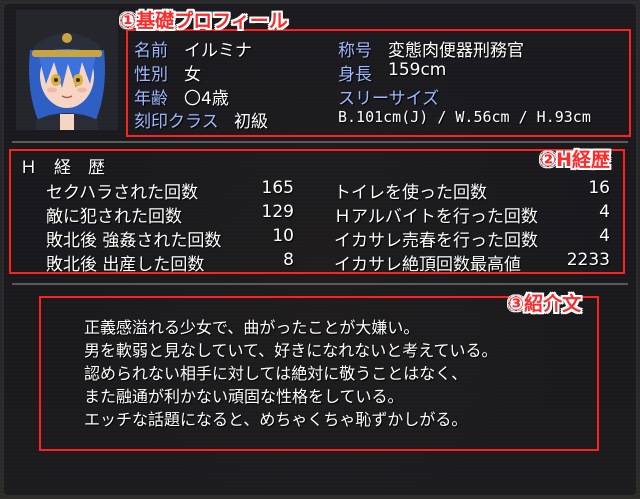  I want to click on h-history-annotation: ②H経歴, so click(575, 160).